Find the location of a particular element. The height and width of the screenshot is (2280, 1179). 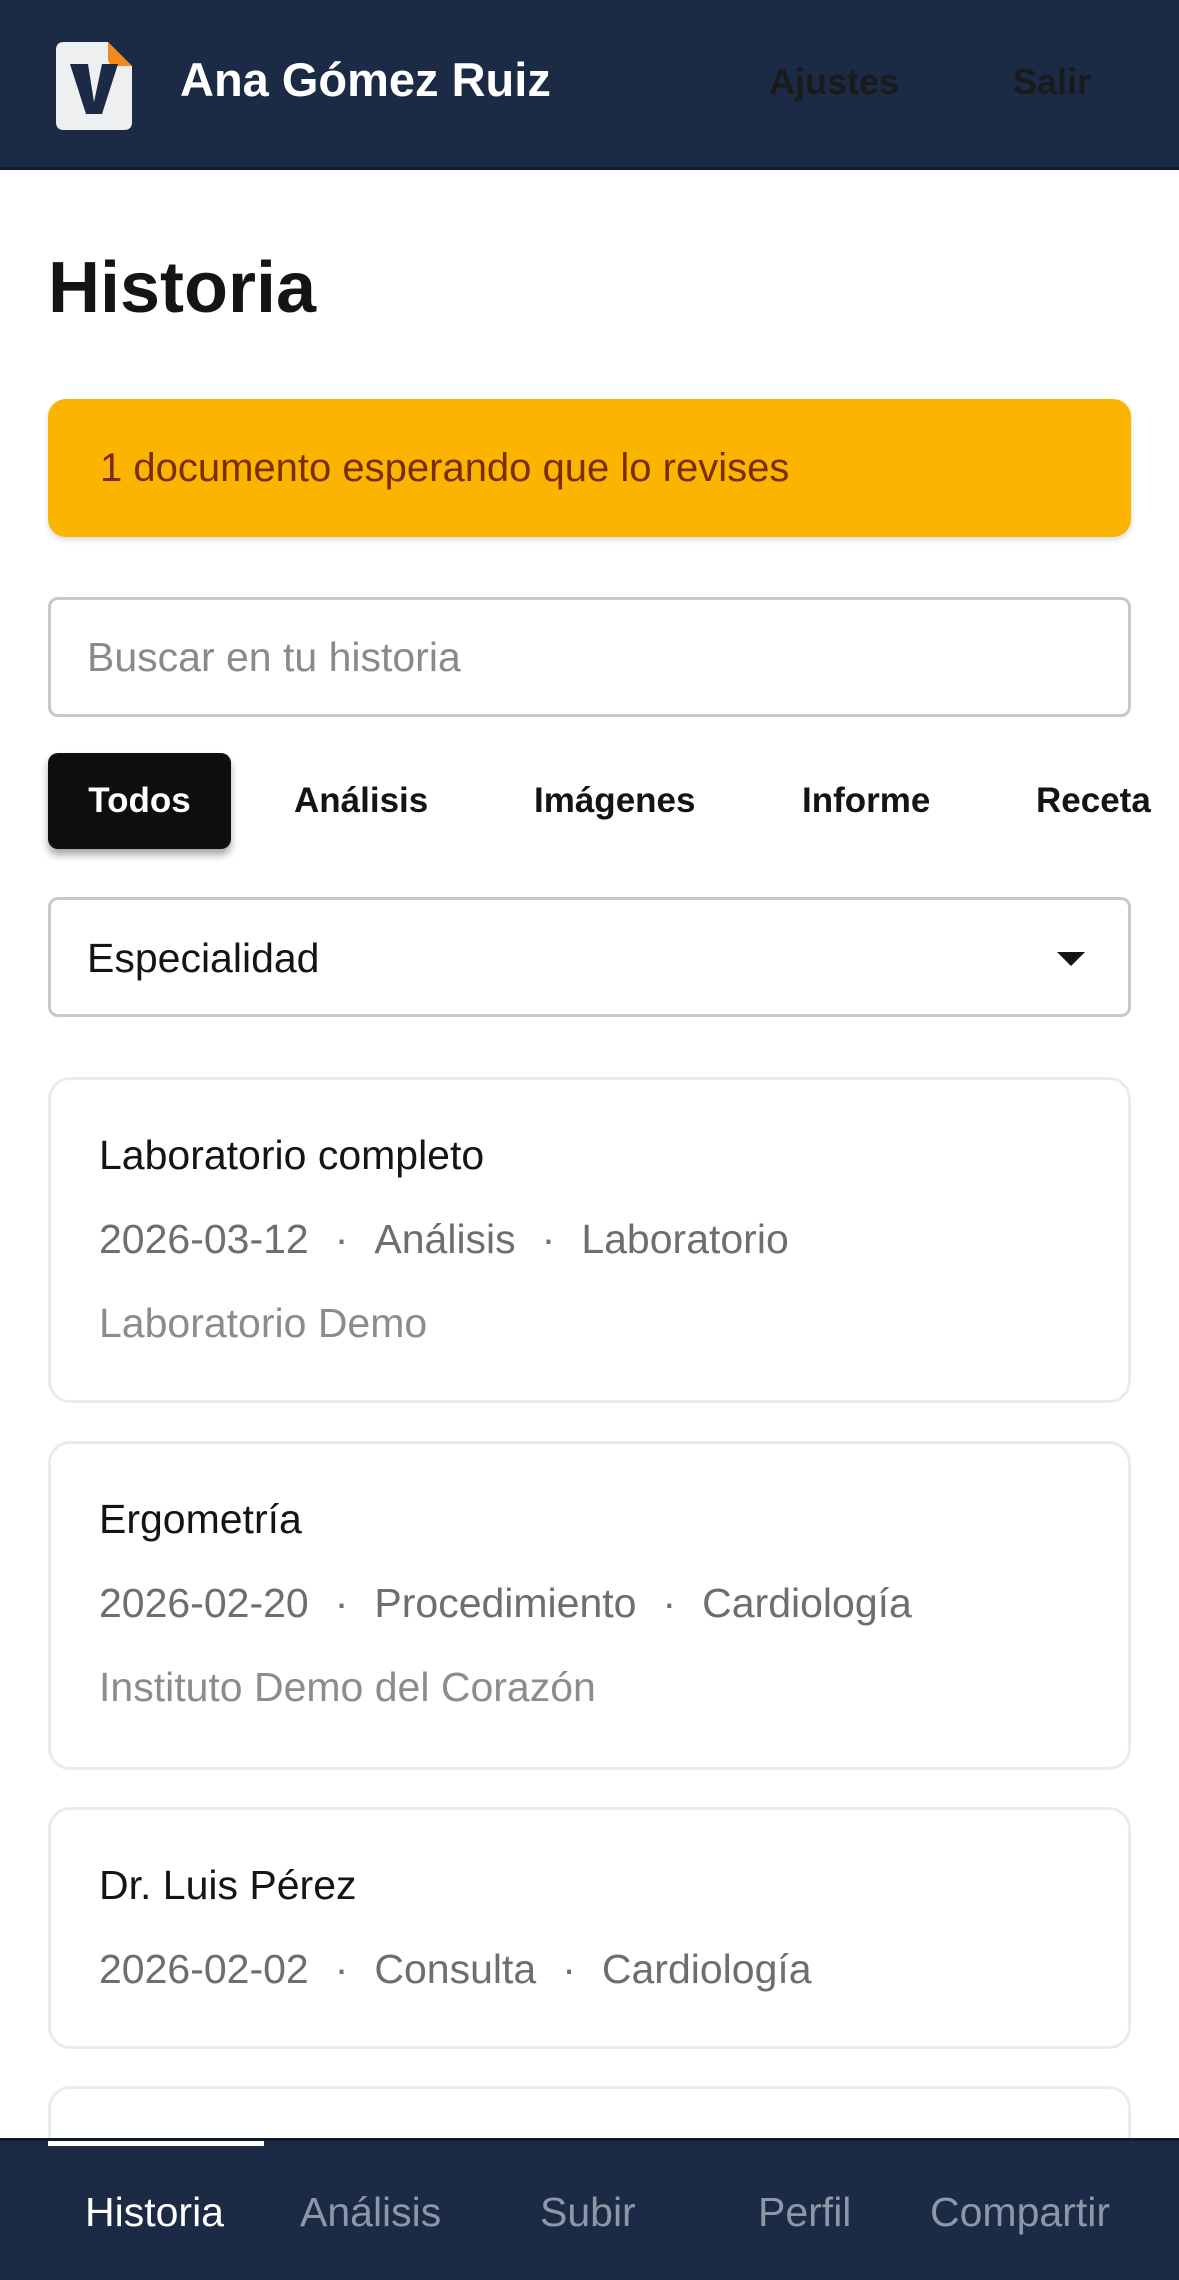

record-date: 2026-02-20 is located at coordinates (204, 1603).